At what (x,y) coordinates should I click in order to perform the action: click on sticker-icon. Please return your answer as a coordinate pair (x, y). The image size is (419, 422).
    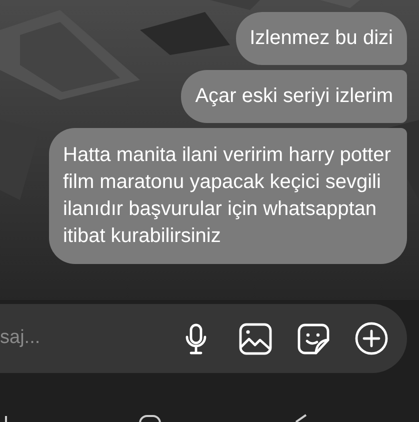
    Looking at the image, I should click on (313, 338).